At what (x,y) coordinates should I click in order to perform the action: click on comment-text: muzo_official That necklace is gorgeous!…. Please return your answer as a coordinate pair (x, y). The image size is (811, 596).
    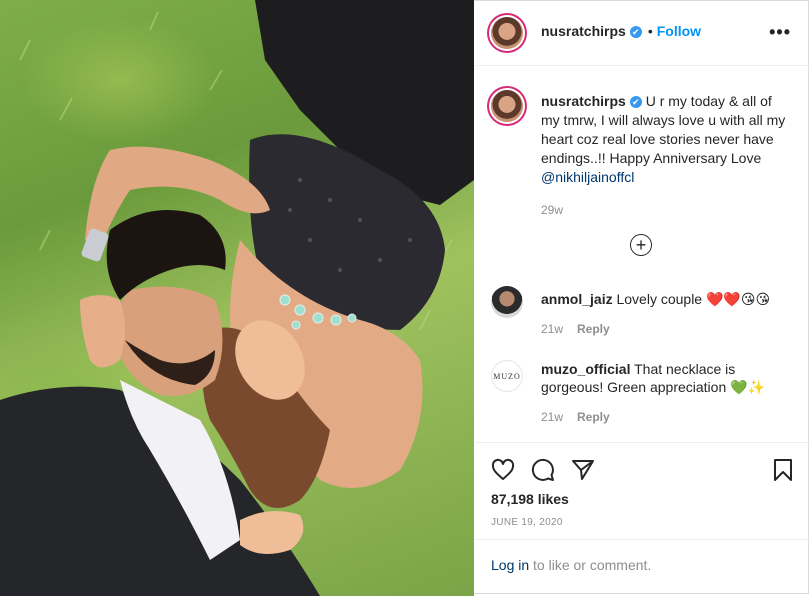
    Looking at the image, I should click on (666, 378).